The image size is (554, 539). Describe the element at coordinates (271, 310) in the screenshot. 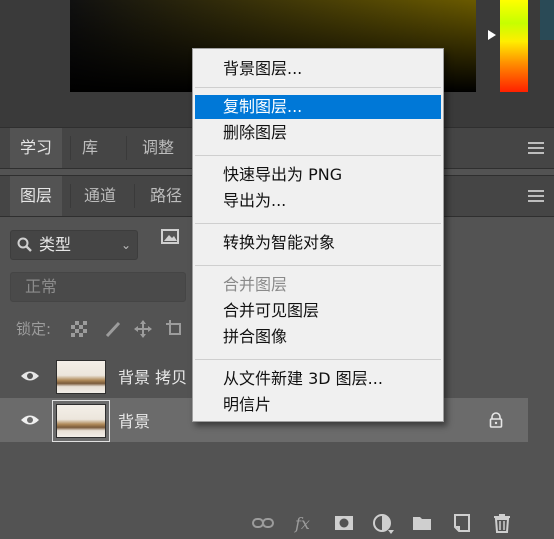

I see `menu-item-label: 合并可见图层` at that location.